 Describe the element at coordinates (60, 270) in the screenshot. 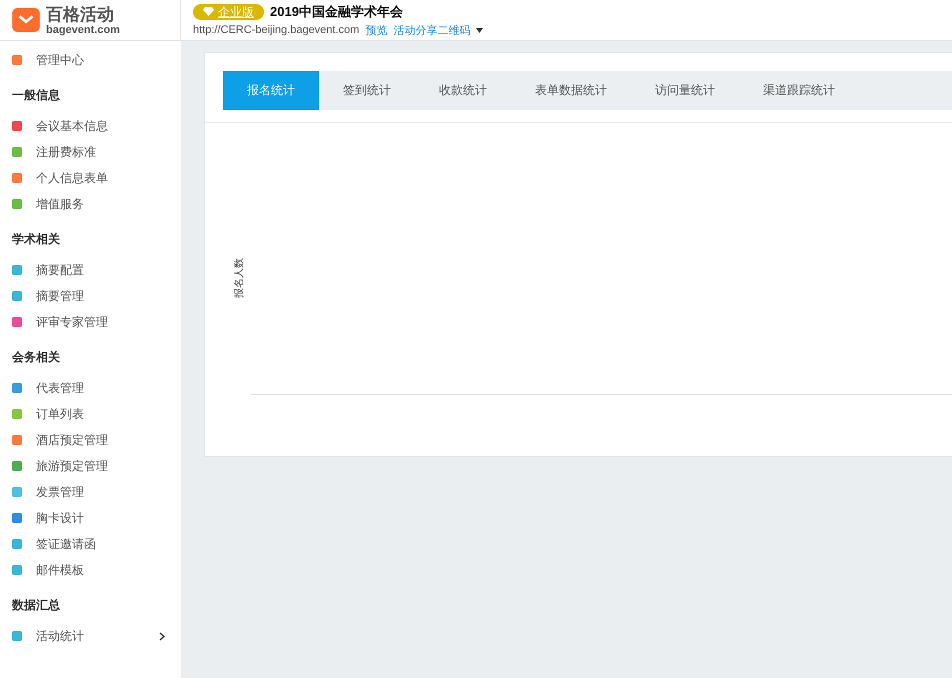

I see `item-label: 摘要配置` at that location.